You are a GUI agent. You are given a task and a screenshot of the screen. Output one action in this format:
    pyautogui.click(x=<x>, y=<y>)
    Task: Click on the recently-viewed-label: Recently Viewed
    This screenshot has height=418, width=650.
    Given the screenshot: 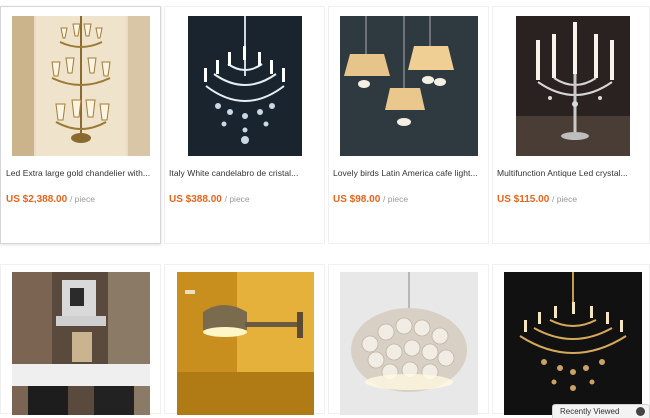 What is the action you would take?
    pyautogui.click(x=590, y=411)
    